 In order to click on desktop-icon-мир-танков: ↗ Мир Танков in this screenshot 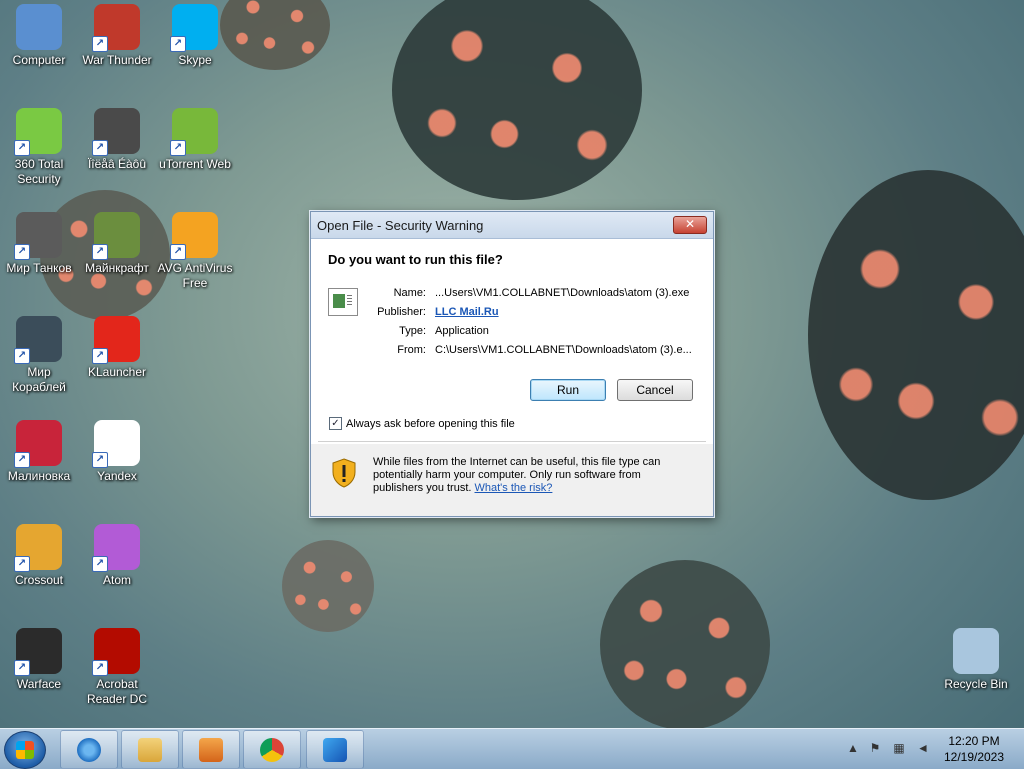, I will do `click(39, 244)`.